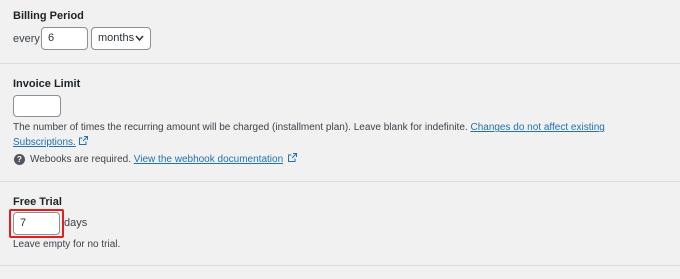  Describe the element at coordinates (139, 42) in the screenshot. I see `chevron-down-icon` at that location.